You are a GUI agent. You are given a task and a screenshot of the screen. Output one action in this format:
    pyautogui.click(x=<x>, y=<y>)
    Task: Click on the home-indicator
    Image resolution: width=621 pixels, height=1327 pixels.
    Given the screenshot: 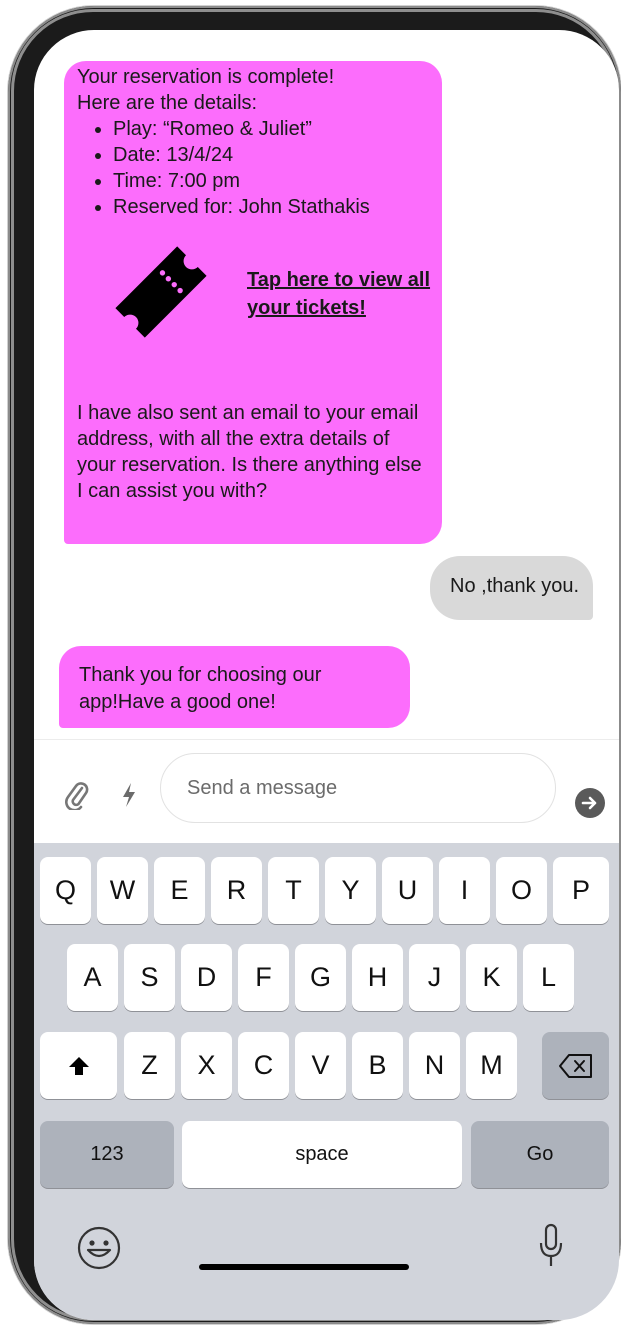 What is the action you would take?
    pyautogui.click(x=304, y=1267)
    